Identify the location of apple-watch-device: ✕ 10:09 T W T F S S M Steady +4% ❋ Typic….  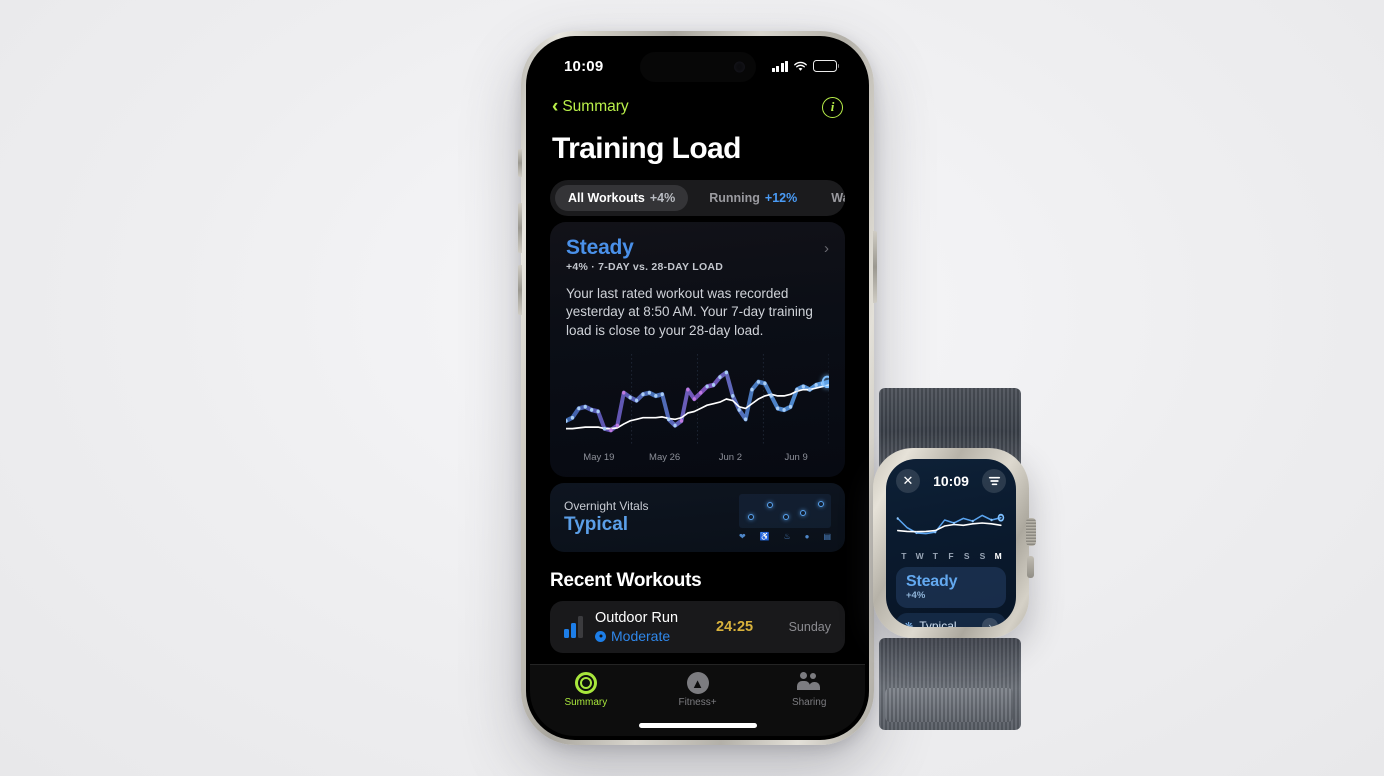
(951, 559).